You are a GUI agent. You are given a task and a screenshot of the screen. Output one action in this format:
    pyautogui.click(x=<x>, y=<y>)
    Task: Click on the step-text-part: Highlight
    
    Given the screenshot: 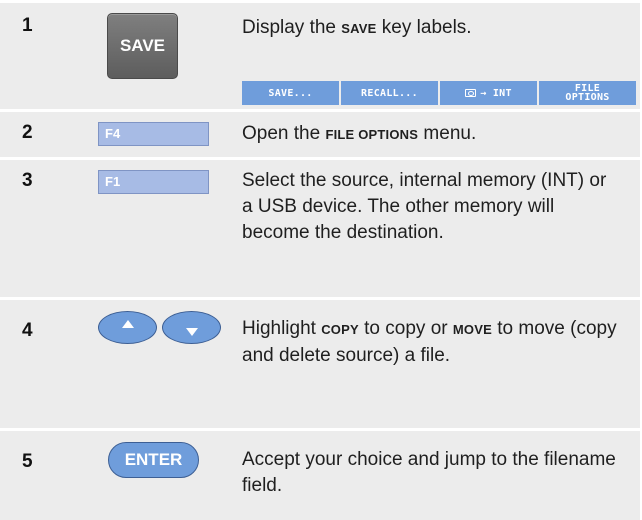 What is the action you would take?
    pyautogui.click(x=282, y=328)
    